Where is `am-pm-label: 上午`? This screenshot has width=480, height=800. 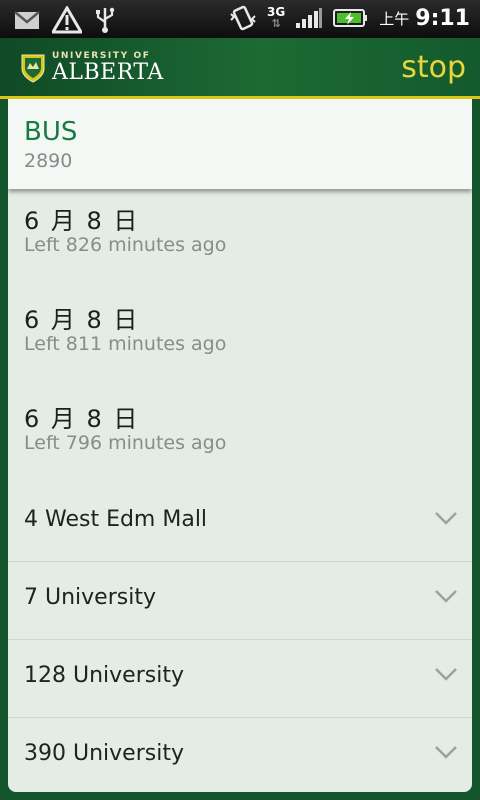
am-pm-label: 上午 is located at coordinates (394, 18).